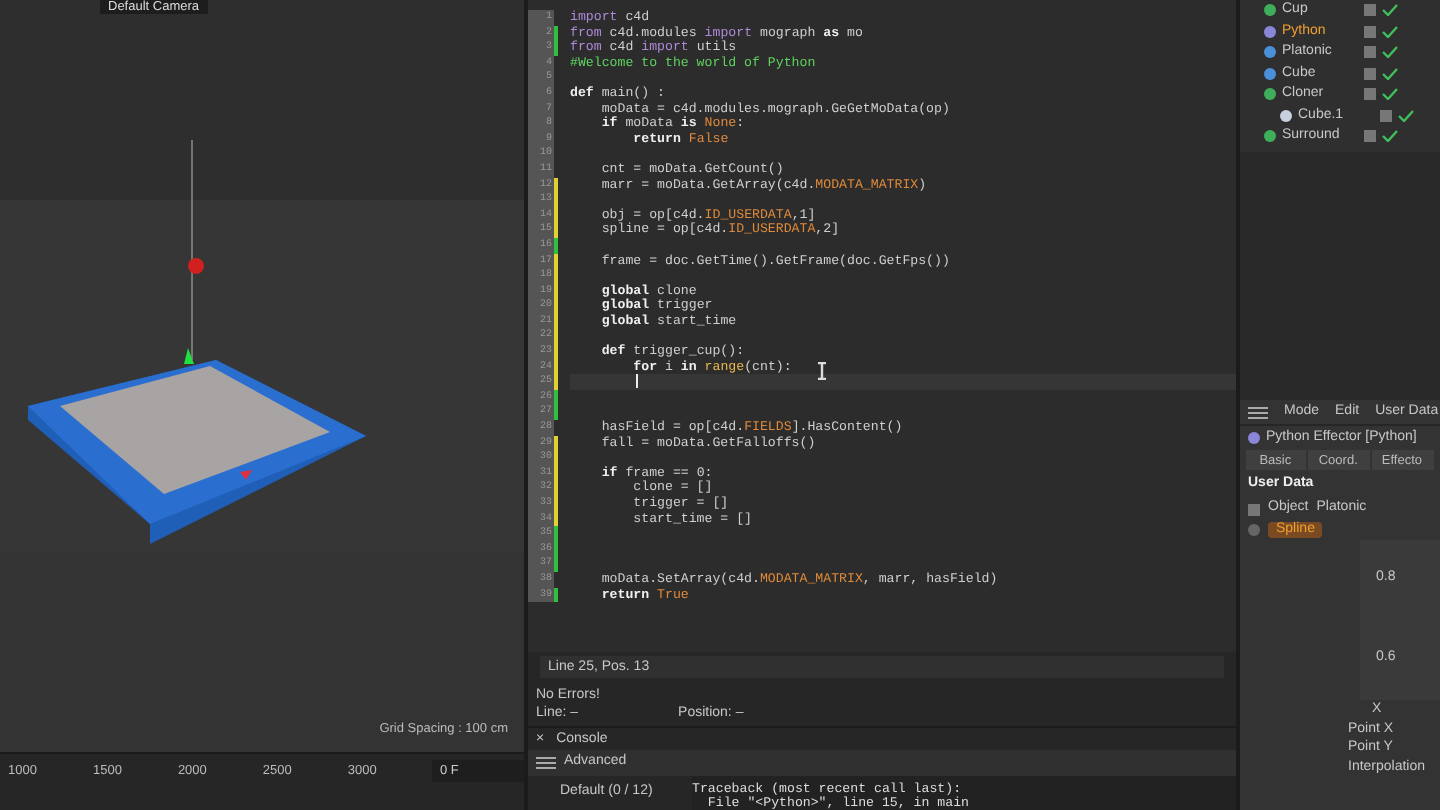 The image size is (1440, 810). What do you see at coordinates (1254, 529) in the screenshot?
I see `radio-icon` at bounding box center [1254, 529].